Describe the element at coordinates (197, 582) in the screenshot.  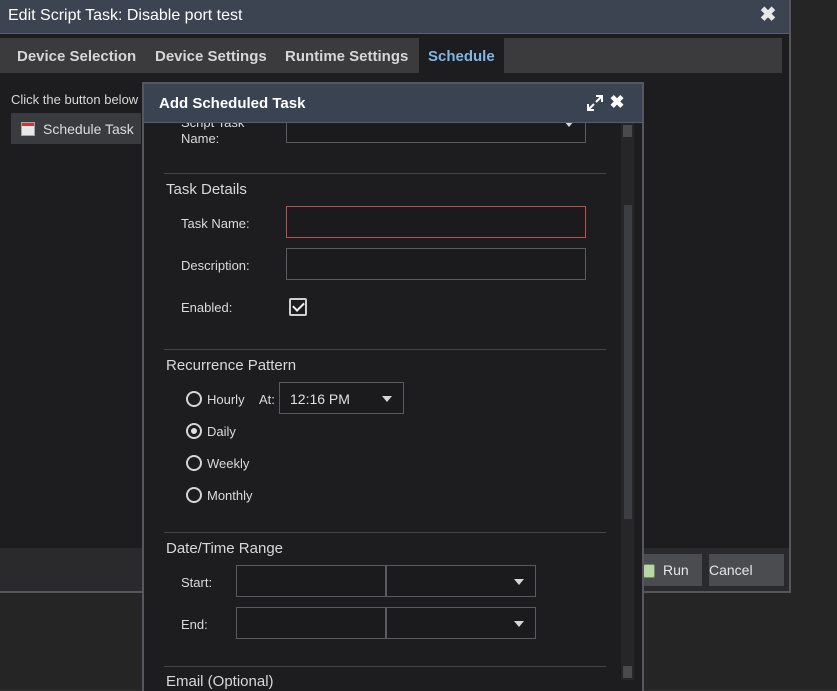
I see `start-label: Start:` at that location.